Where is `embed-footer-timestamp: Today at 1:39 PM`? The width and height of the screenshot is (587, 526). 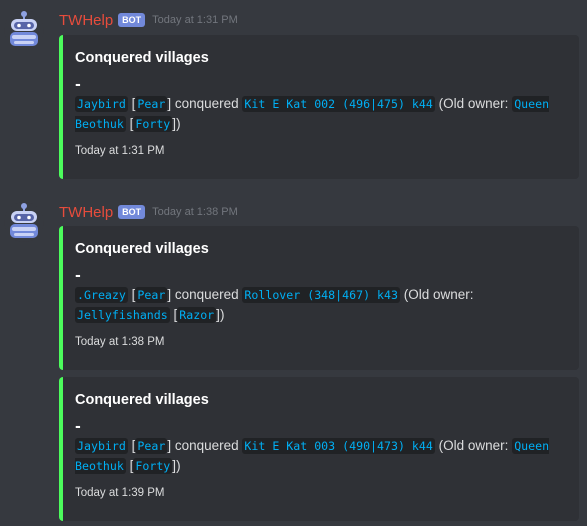 embed-footer-timestamp: Today at 1:39 PM is located at coordinates (120, 493).